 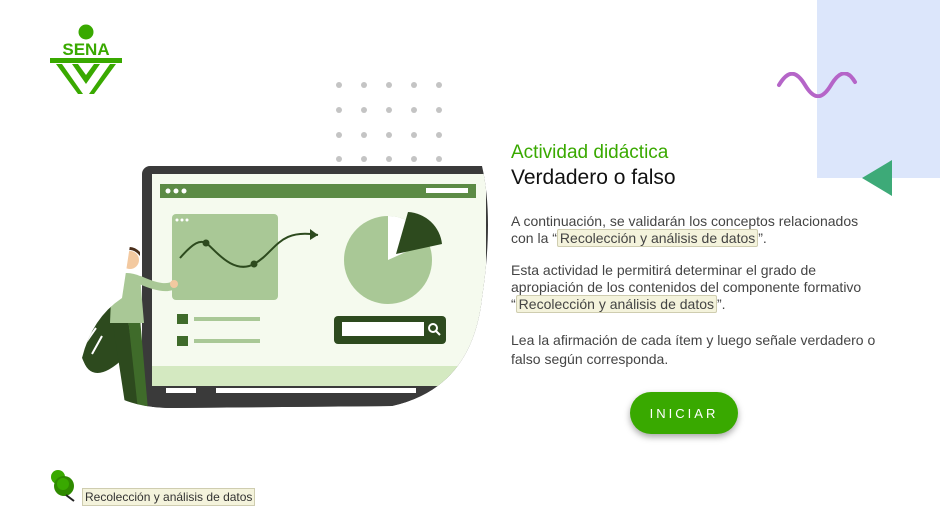 What do you see at coordinates (877, 178) in the screenshot?
I see `decorative-triangle` at bounding box center [877, 178].